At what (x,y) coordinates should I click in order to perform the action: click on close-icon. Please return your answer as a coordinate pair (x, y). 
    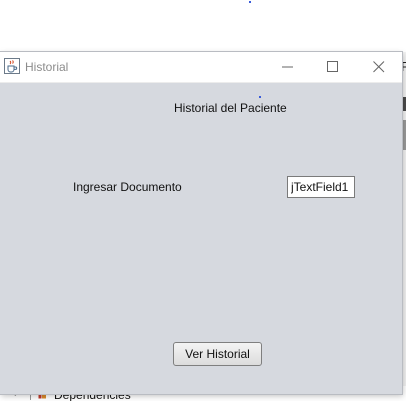
    Looking at the image, I should click on (379, 67).